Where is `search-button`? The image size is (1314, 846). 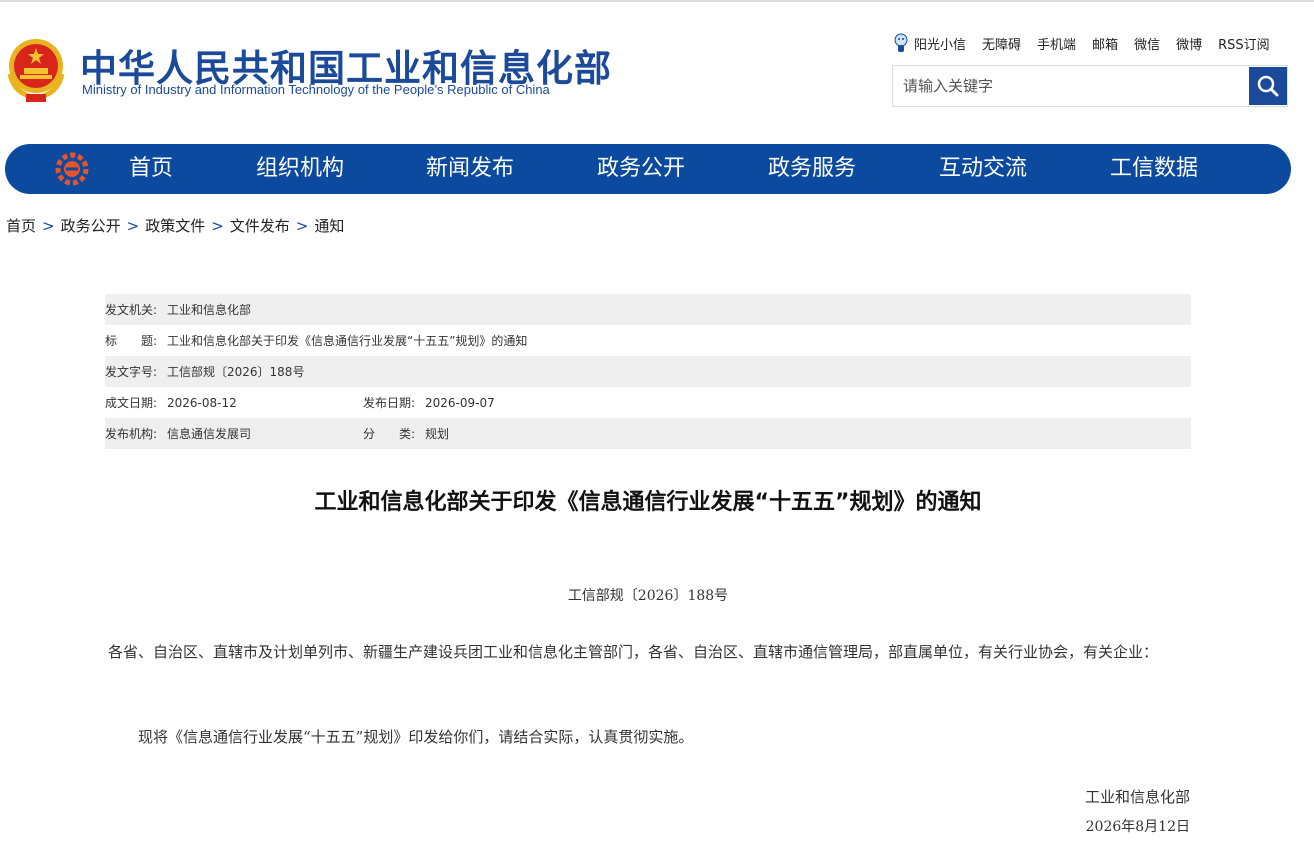
search-button is located at coordinates (1268, 86).